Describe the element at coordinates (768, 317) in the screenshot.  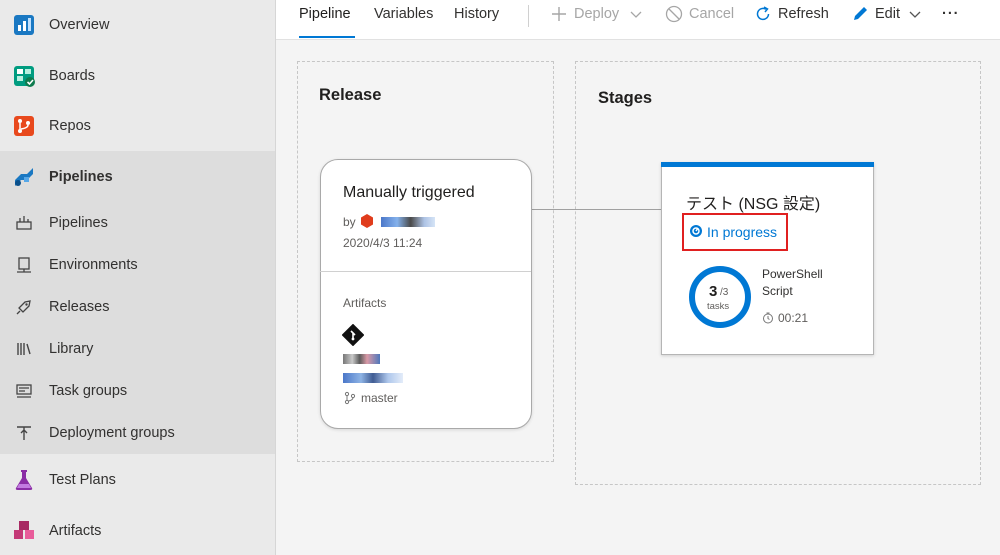
I see `timer-icon` at that location.